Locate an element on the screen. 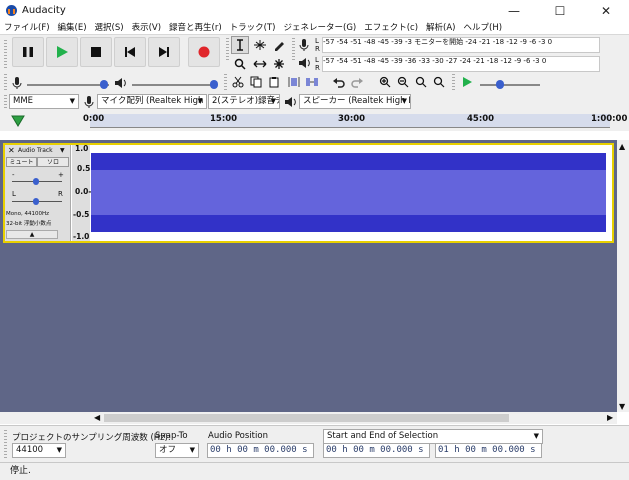  trim-button is located at coordinates (294, 82).